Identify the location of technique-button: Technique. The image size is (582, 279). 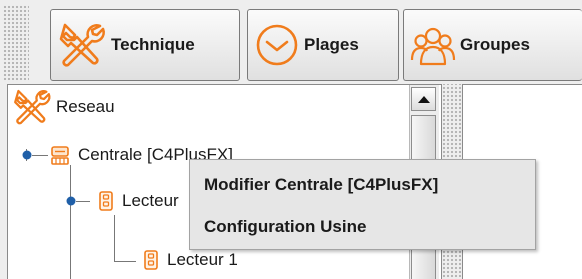
(145, 45).